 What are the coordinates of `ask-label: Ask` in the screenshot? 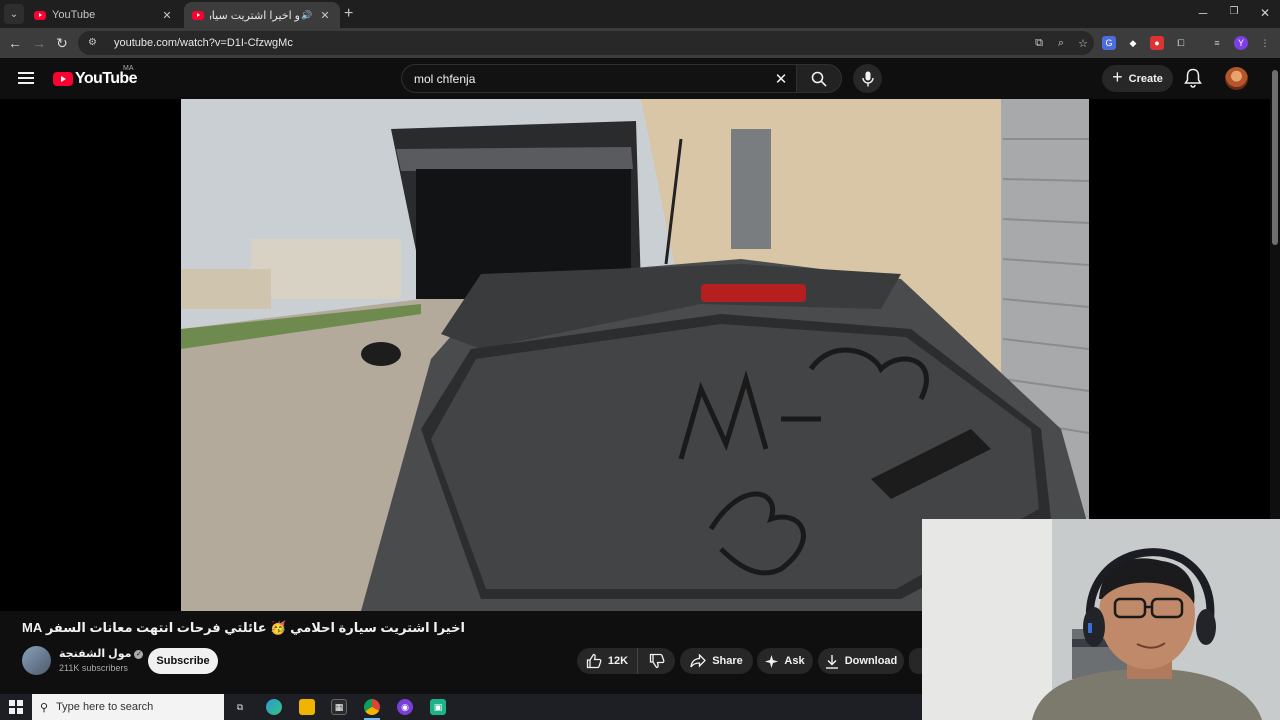 It's located at (794, 661).